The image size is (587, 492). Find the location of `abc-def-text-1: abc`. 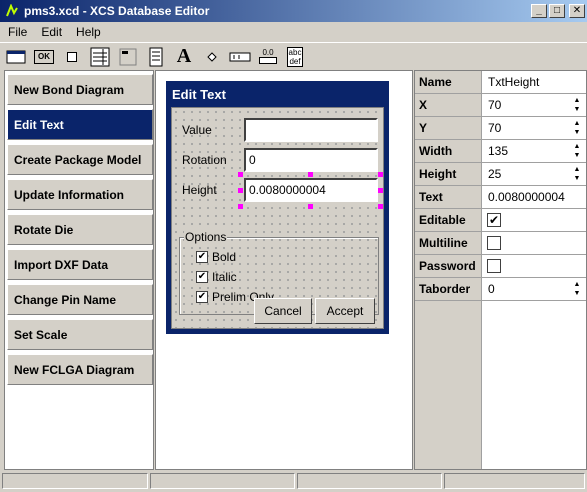

abc-def-text-1: abc is located at coordinates (295, 52).